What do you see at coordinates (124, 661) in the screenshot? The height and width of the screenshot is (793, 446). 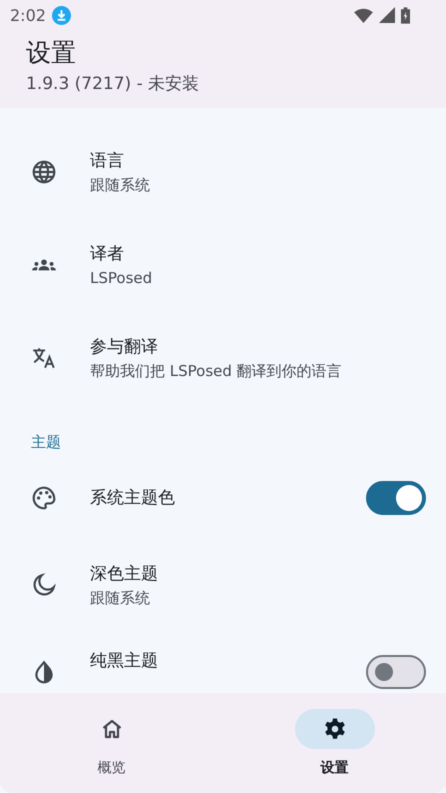 I see `item-title: 纯黑主题` at bounding box center [124, 661].